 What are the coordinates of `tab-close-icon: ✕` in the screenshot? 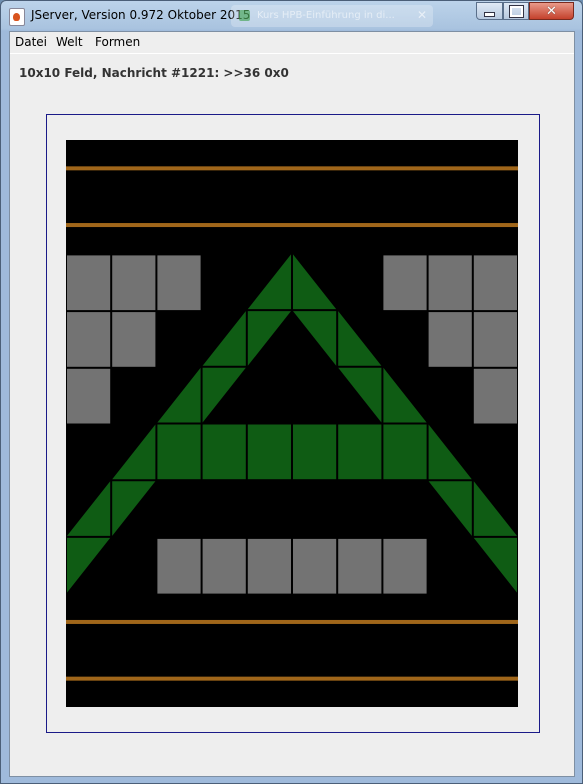 It's located at (422, 15).